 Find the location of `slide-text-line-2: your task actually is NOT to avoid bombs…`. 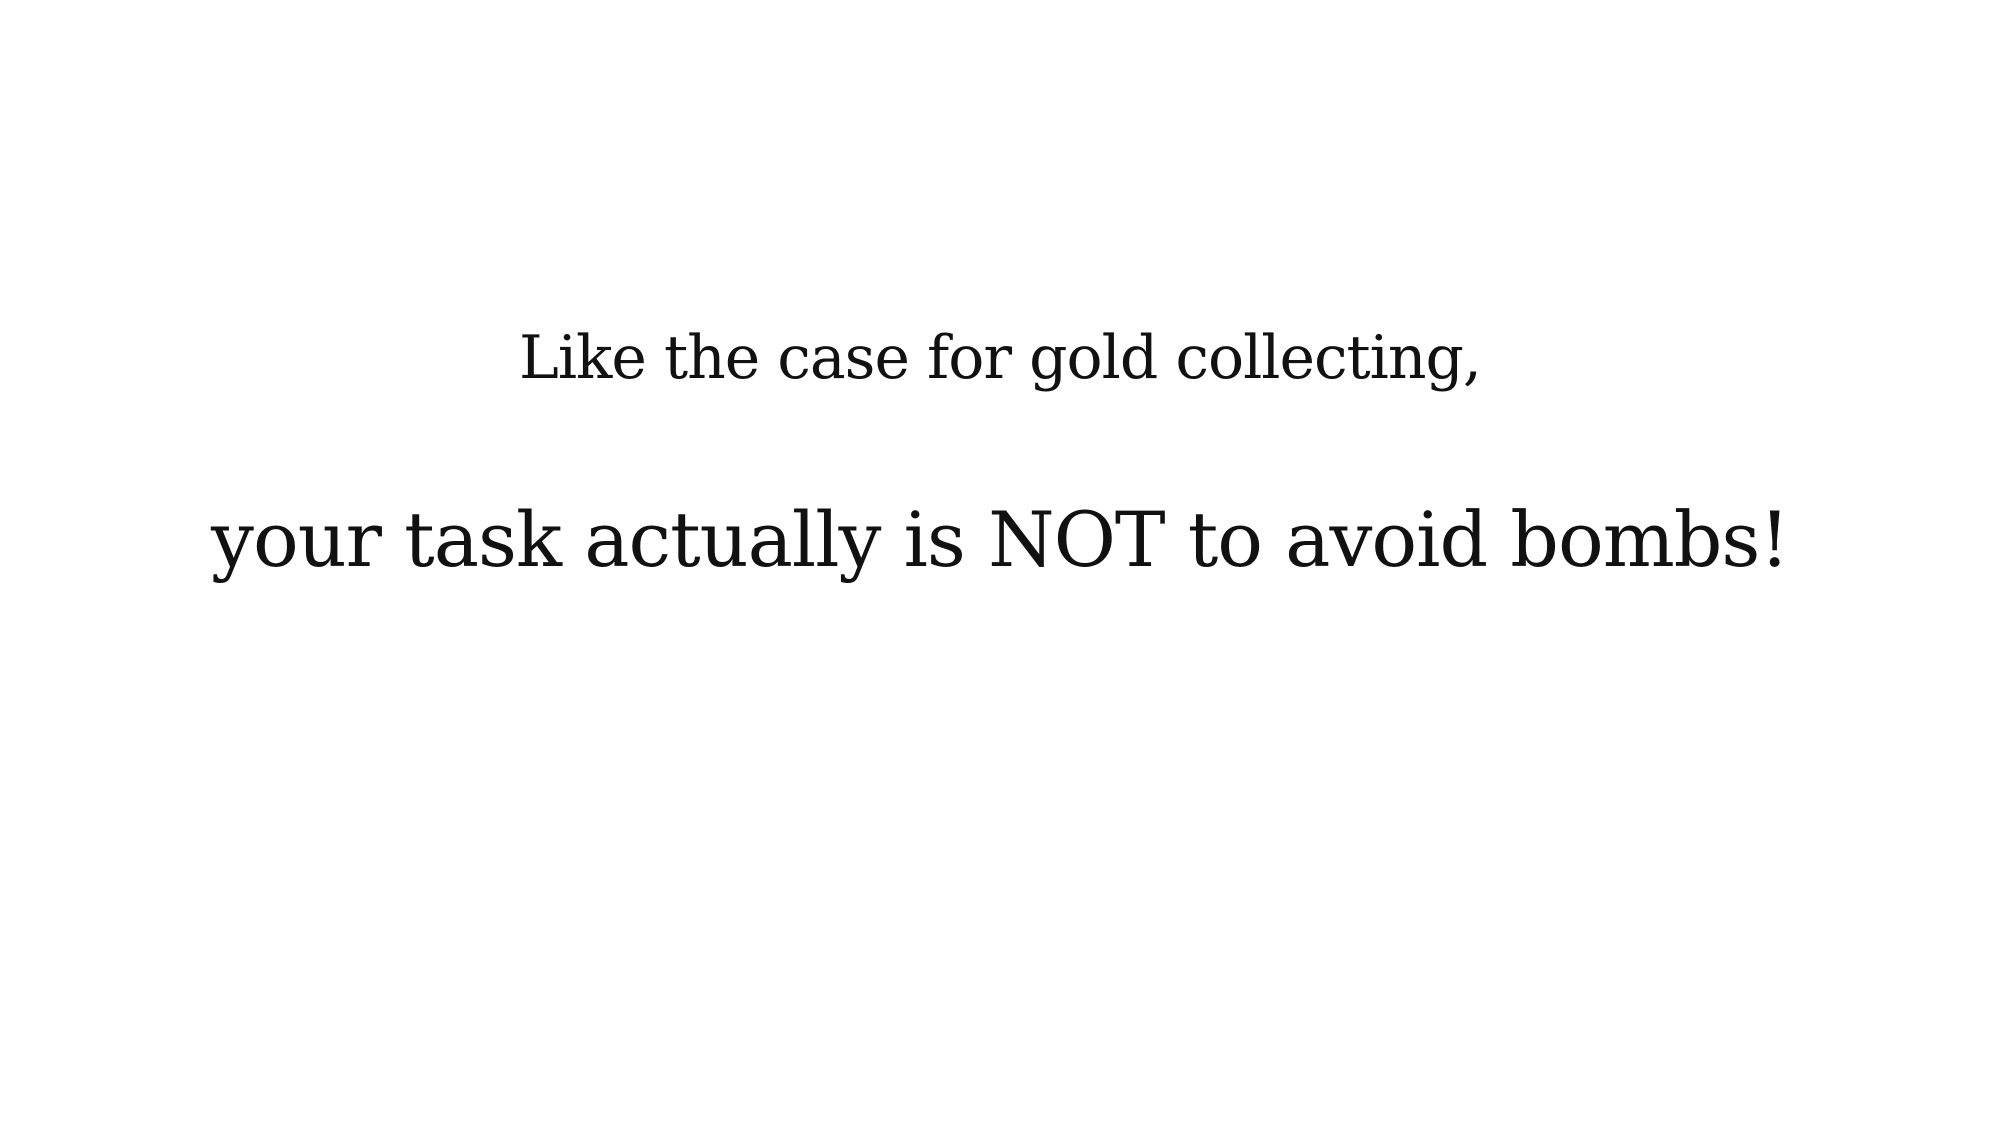

slide-text-line-2: your task actually is NOT to avoid bombs… is located at coordinates (1000, 539).